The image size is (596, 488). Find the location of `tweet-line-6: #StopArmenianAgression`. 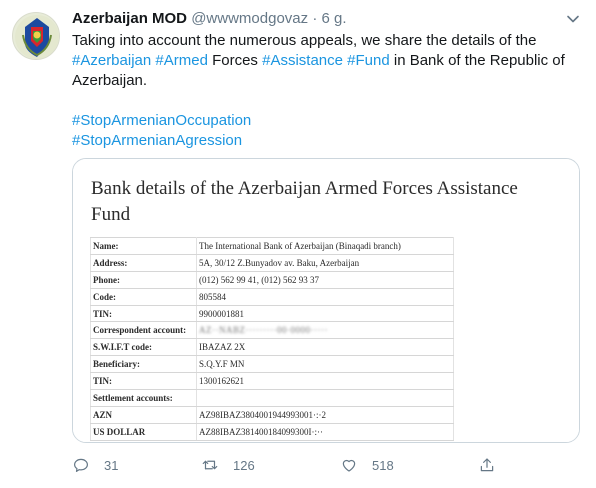

tweet-line-6: #StopArmenianAgression is located at coordinates (327, 141).